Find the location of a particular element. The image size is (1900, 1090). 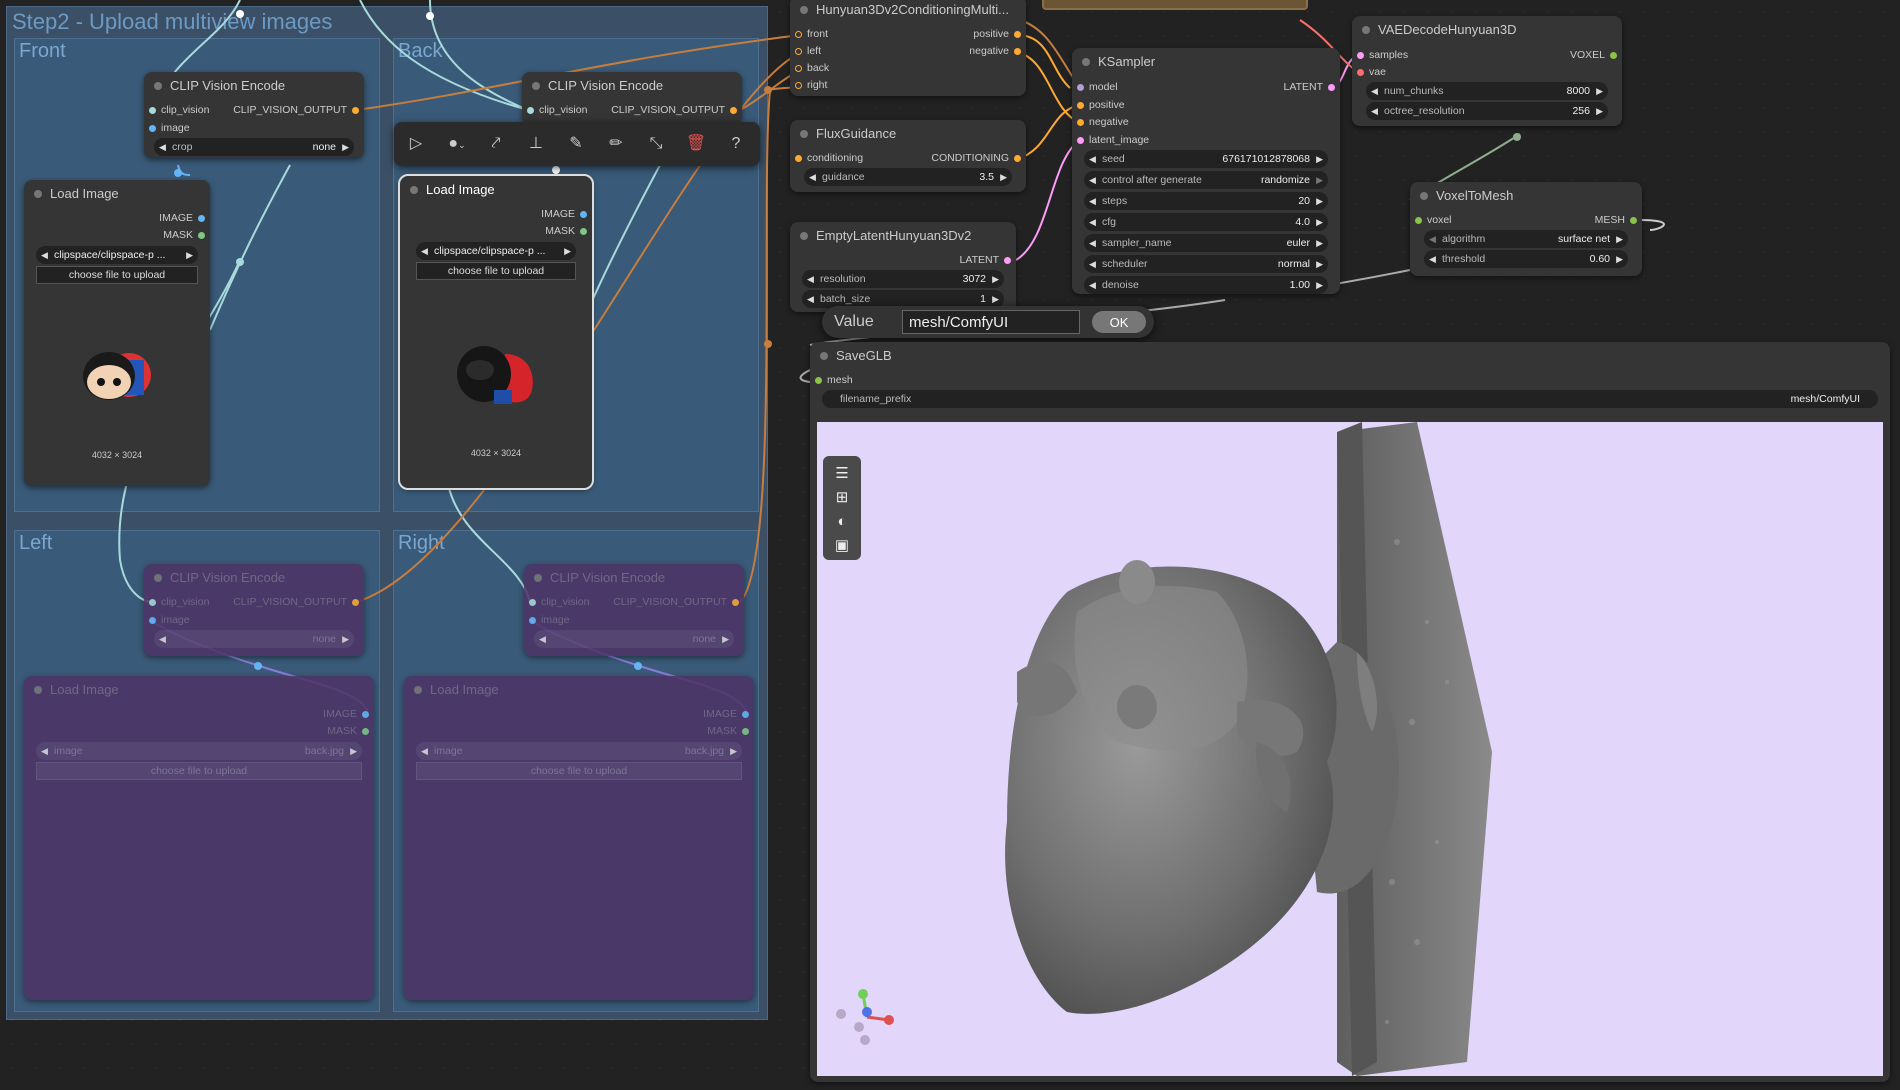

sampler-name-widget: ◀ sampler_name euler ▶ is located at coordinates (1206, 243).